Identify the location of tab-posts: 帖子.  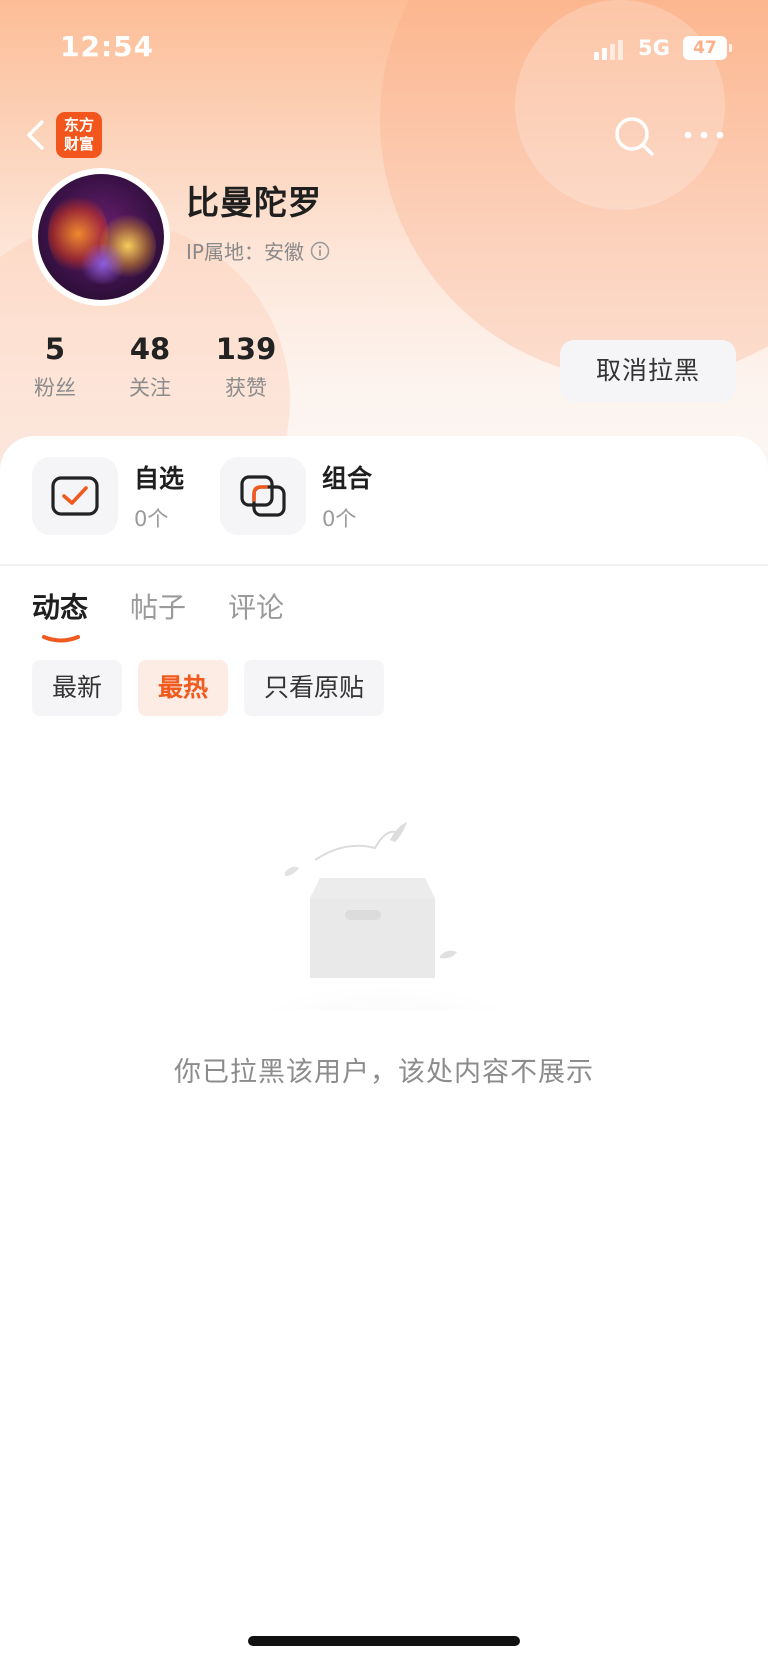
(158, 616).